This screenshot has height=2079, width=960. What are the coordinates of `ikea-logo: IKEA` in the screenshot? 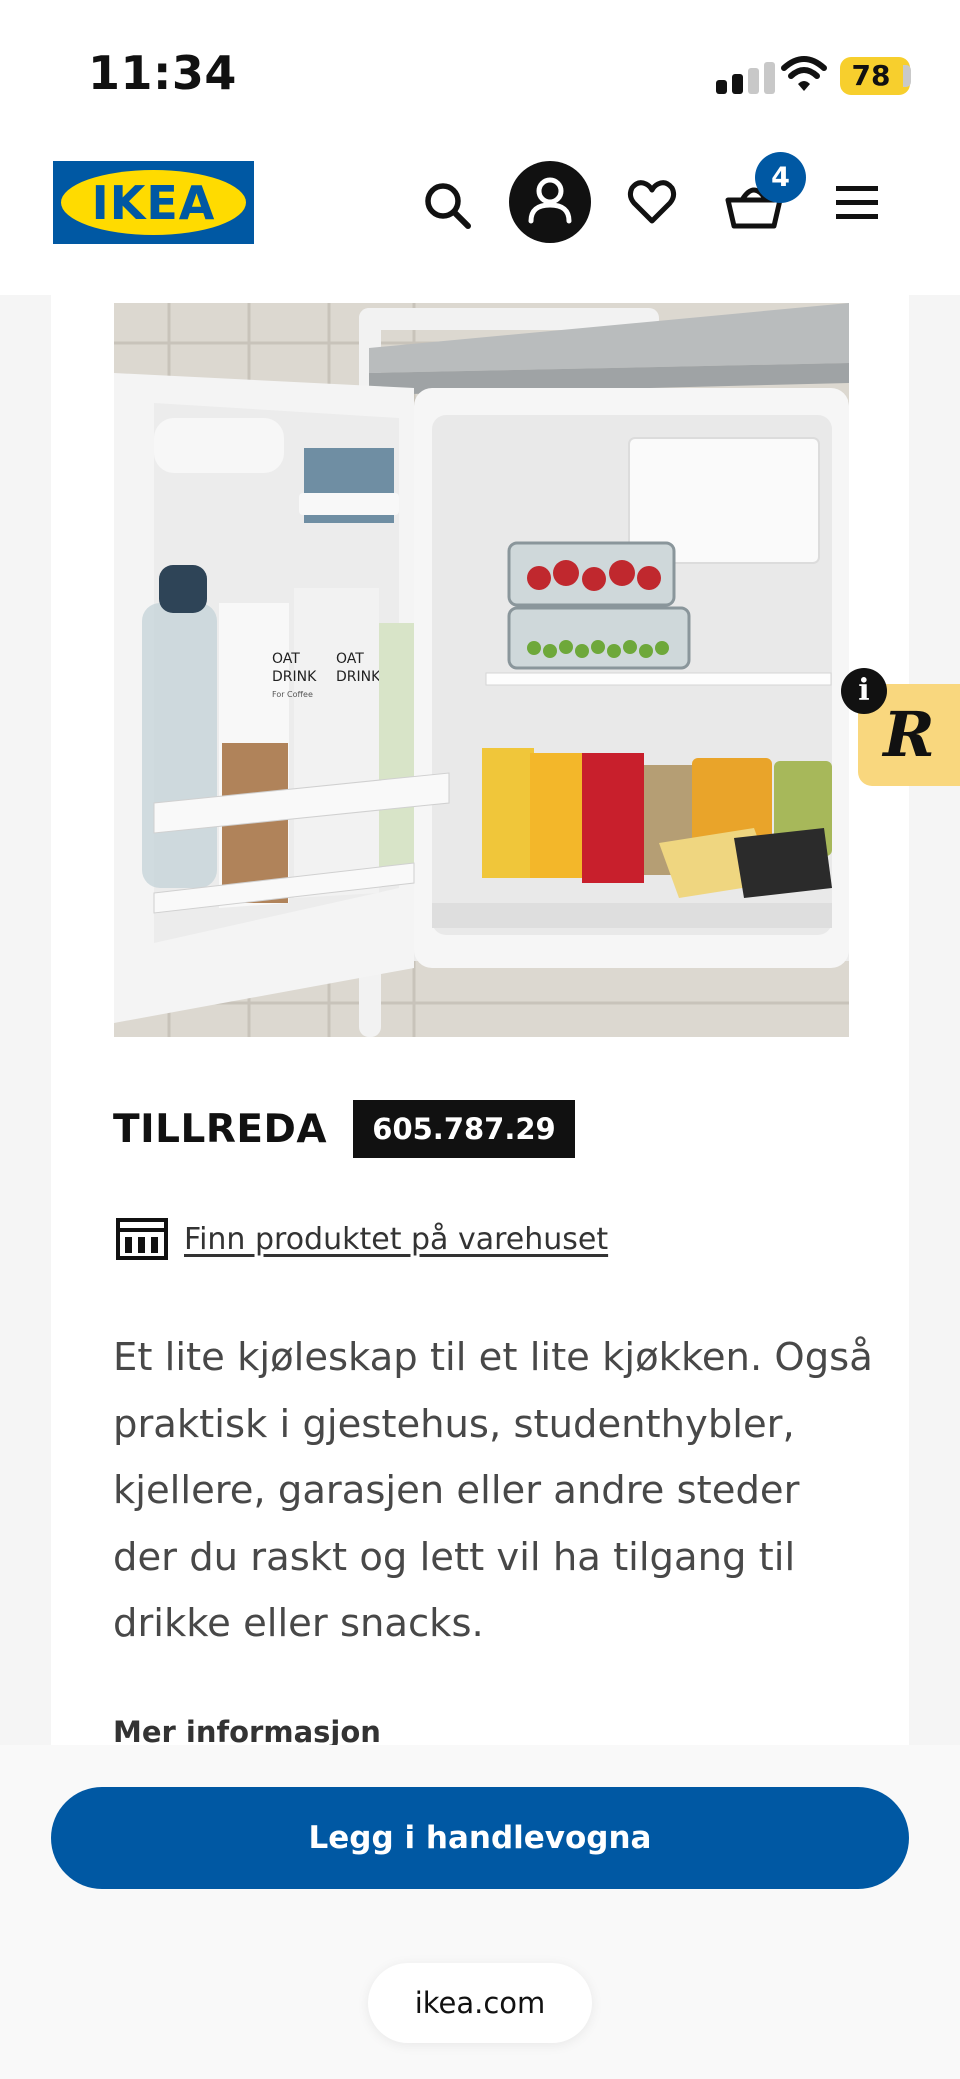 It's located at (153, 202).